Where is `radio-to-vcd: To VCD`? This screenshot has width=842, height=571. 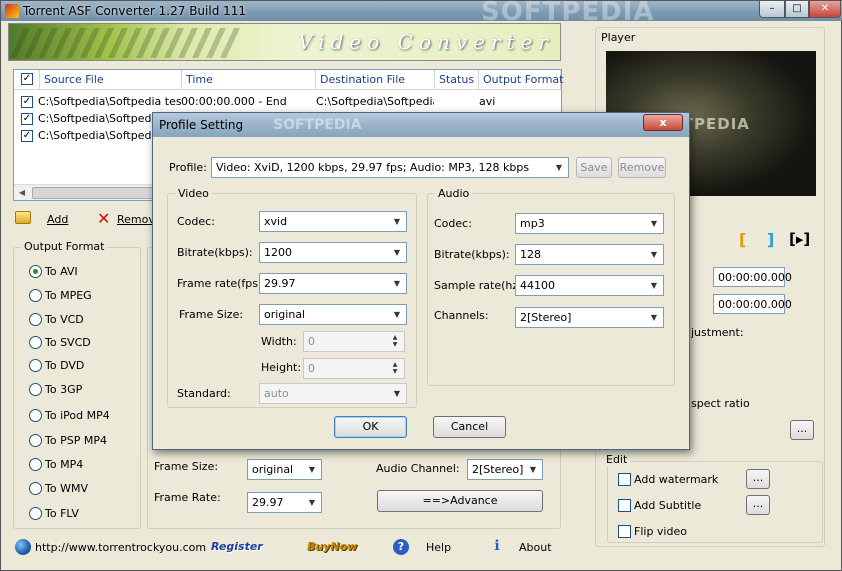 radio-to-vcd: To VCD is located at coordinates (89, 320).